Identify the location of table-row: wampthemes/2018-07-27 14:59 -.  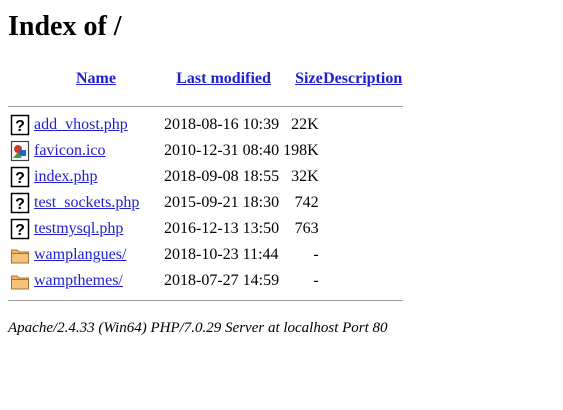
(205, 281).